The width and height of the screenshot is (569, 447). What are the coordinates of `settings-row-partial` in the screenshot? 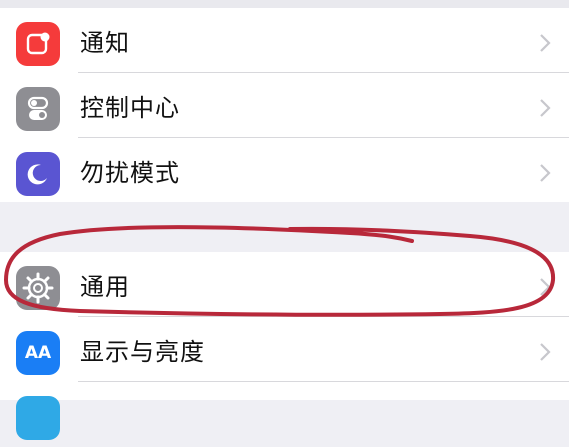 It's located at (284, 414).